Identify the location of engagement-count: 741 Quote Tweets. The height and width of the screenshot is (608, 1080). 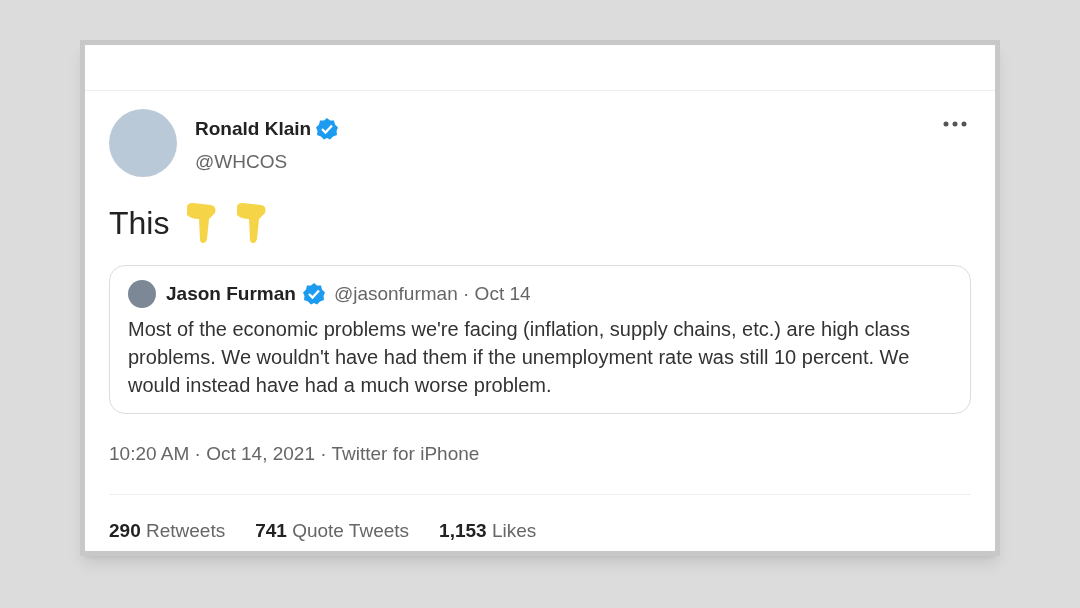
(332, 531).